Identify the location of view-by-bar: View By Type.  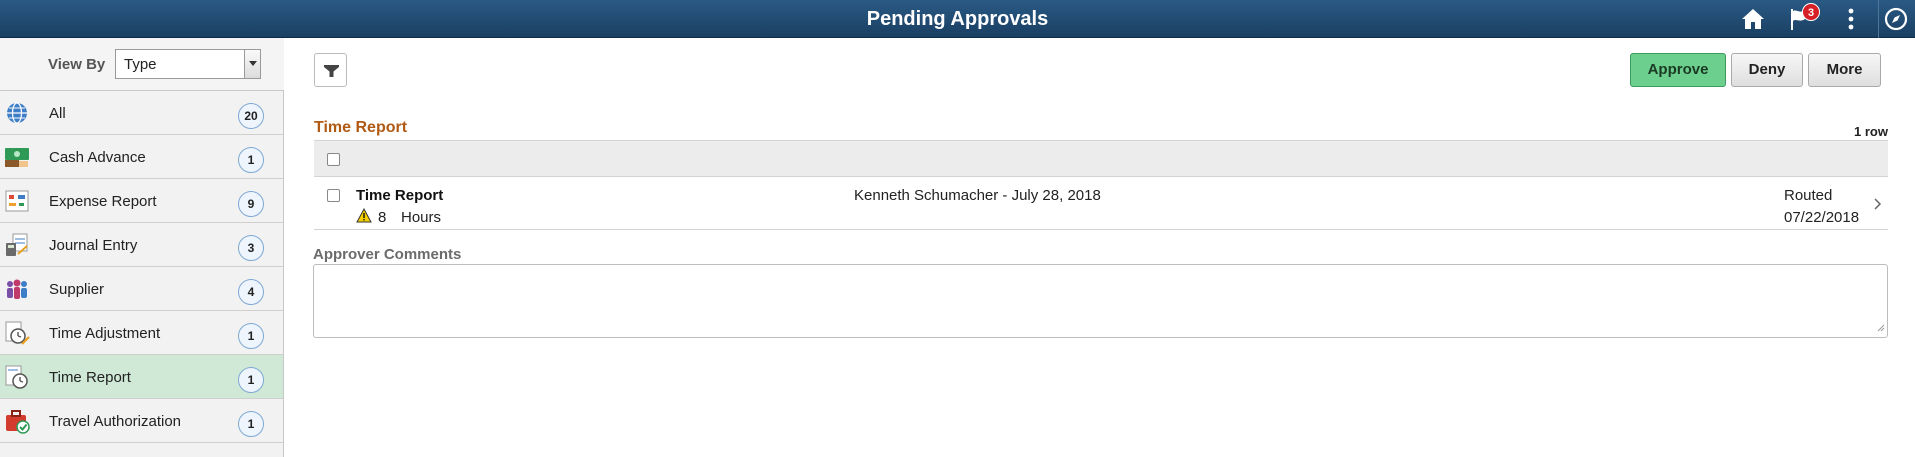
(142, 64).